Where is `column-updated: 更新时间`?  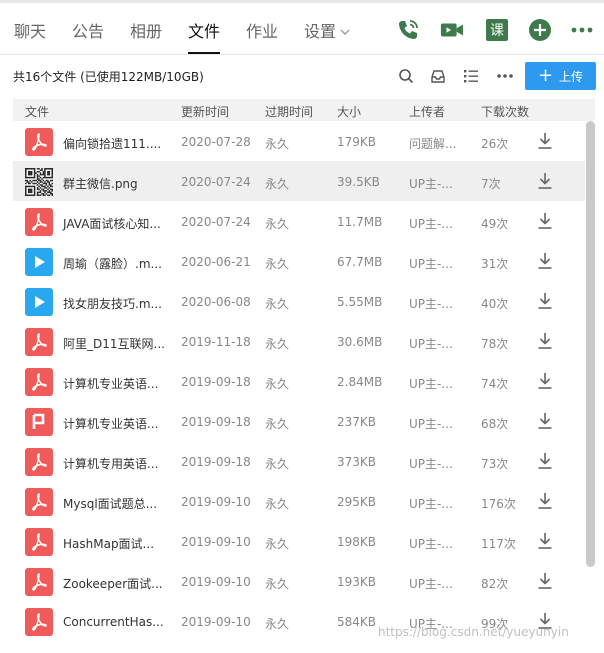 column-updated: 更新时间 is located at coordinates (205, 111).